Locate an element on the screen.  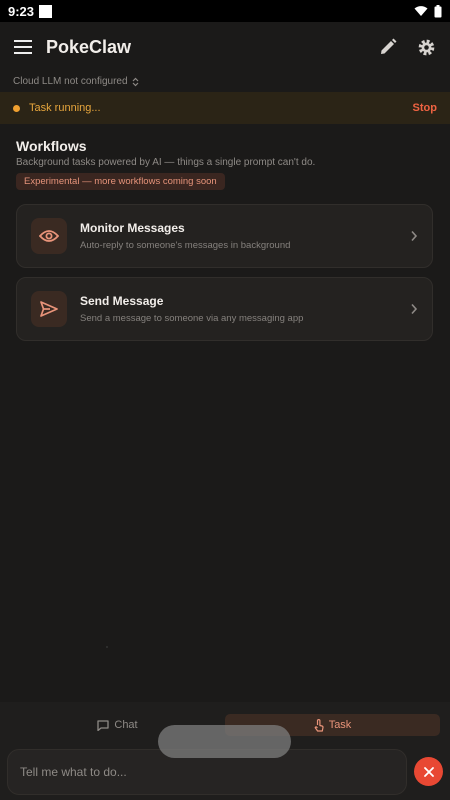
card-title: Send Message is located at coordinates (122, 301).